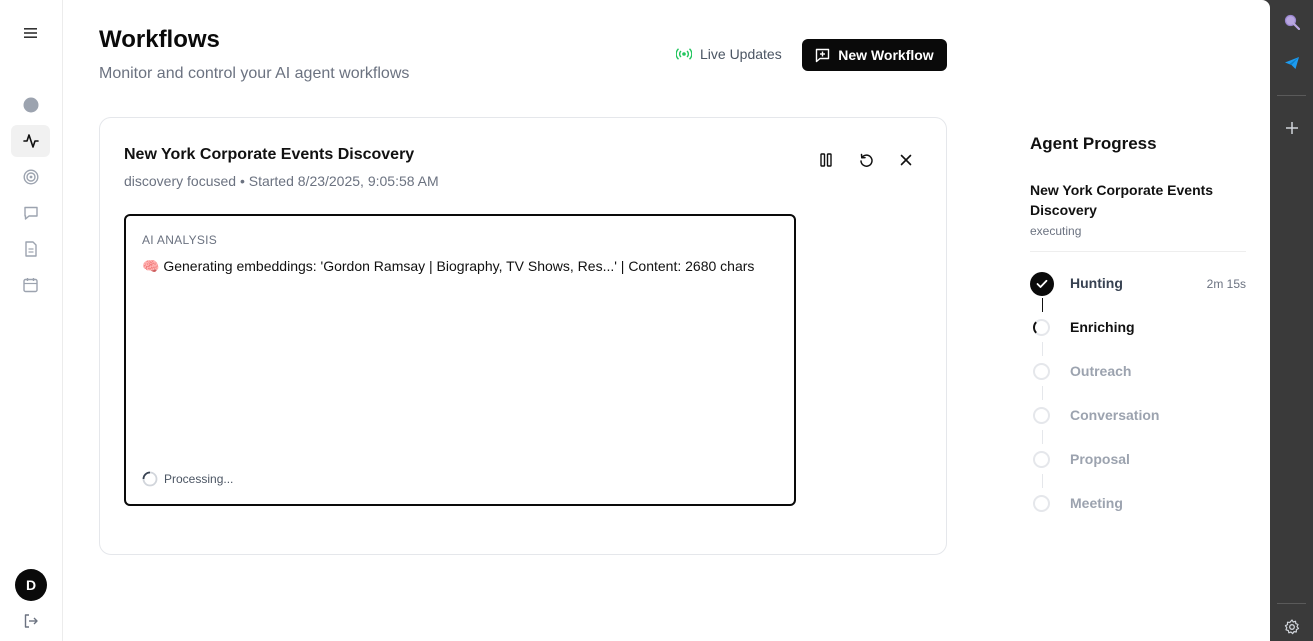  What do you see at coordinates (1226, 284) in the screenshot?
I see `step-duration: 2m 15s` at bounding box center [1226, 284].